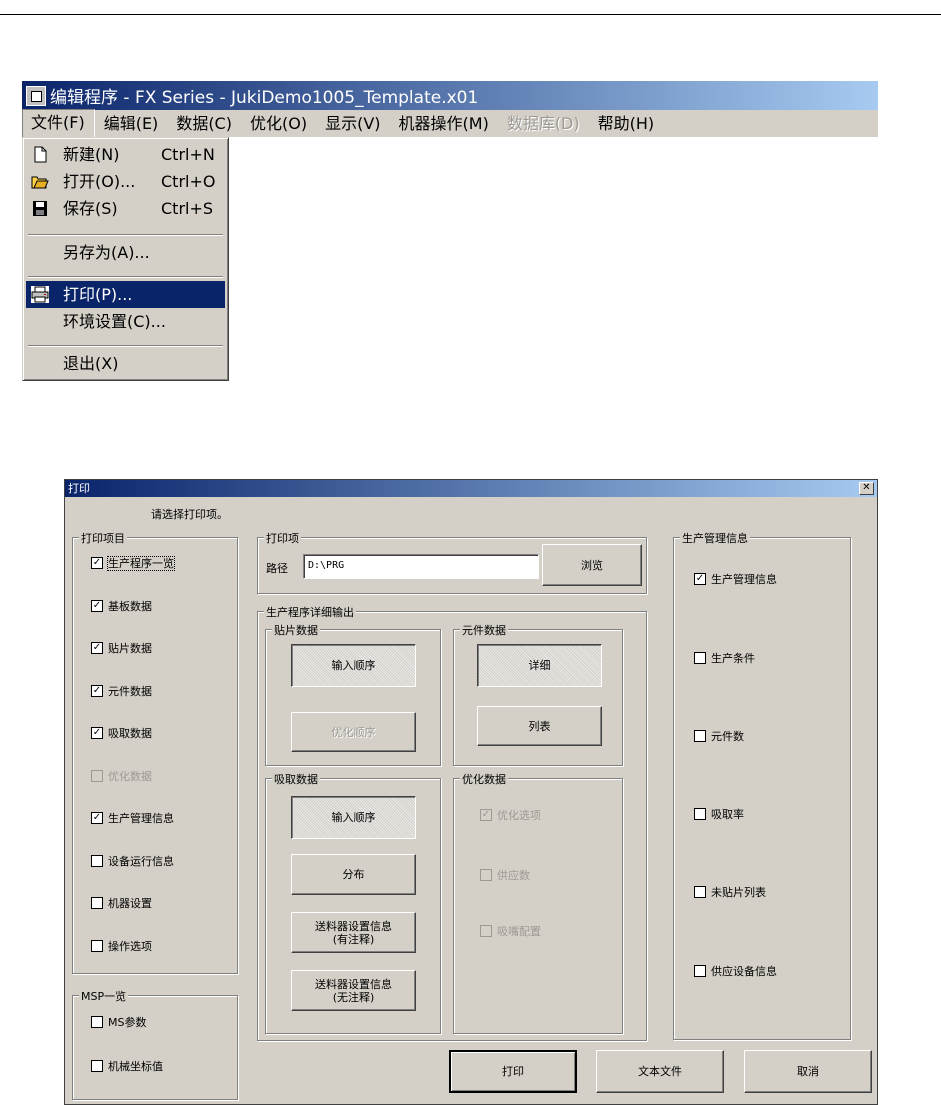  Describe the element at coordinates (131, 123) in the screenshot. I see `menu-edit: 编辑(E)` at that location.